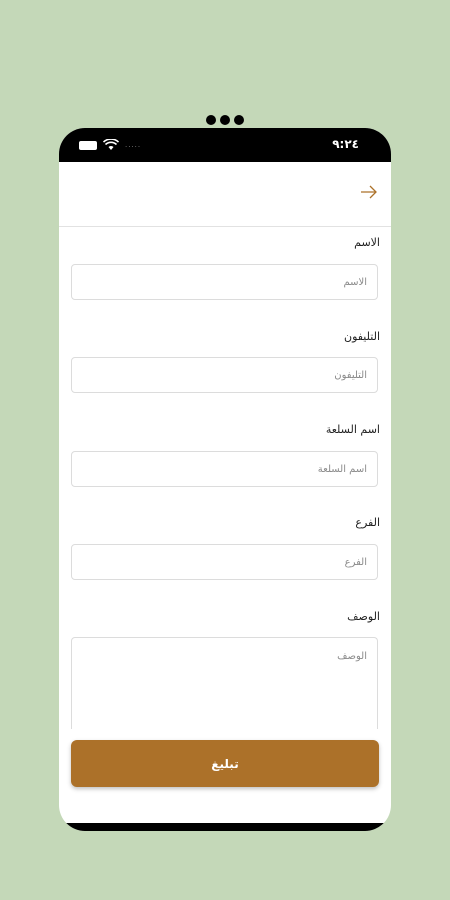  I want to click on status-bar: ..... ٩:٢٤, so click(225, 145).